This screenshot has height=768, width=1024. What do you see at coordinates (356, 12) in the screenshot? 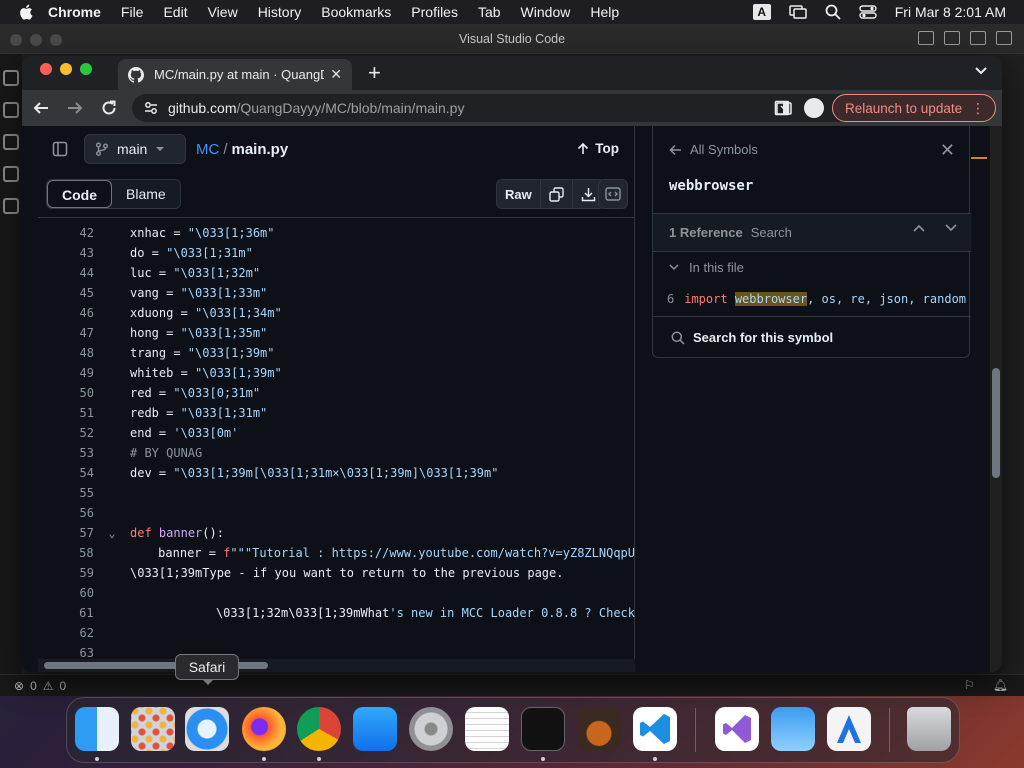
I see `menu-bookmarks: Bookmarks` at bounding box center [356, 12].